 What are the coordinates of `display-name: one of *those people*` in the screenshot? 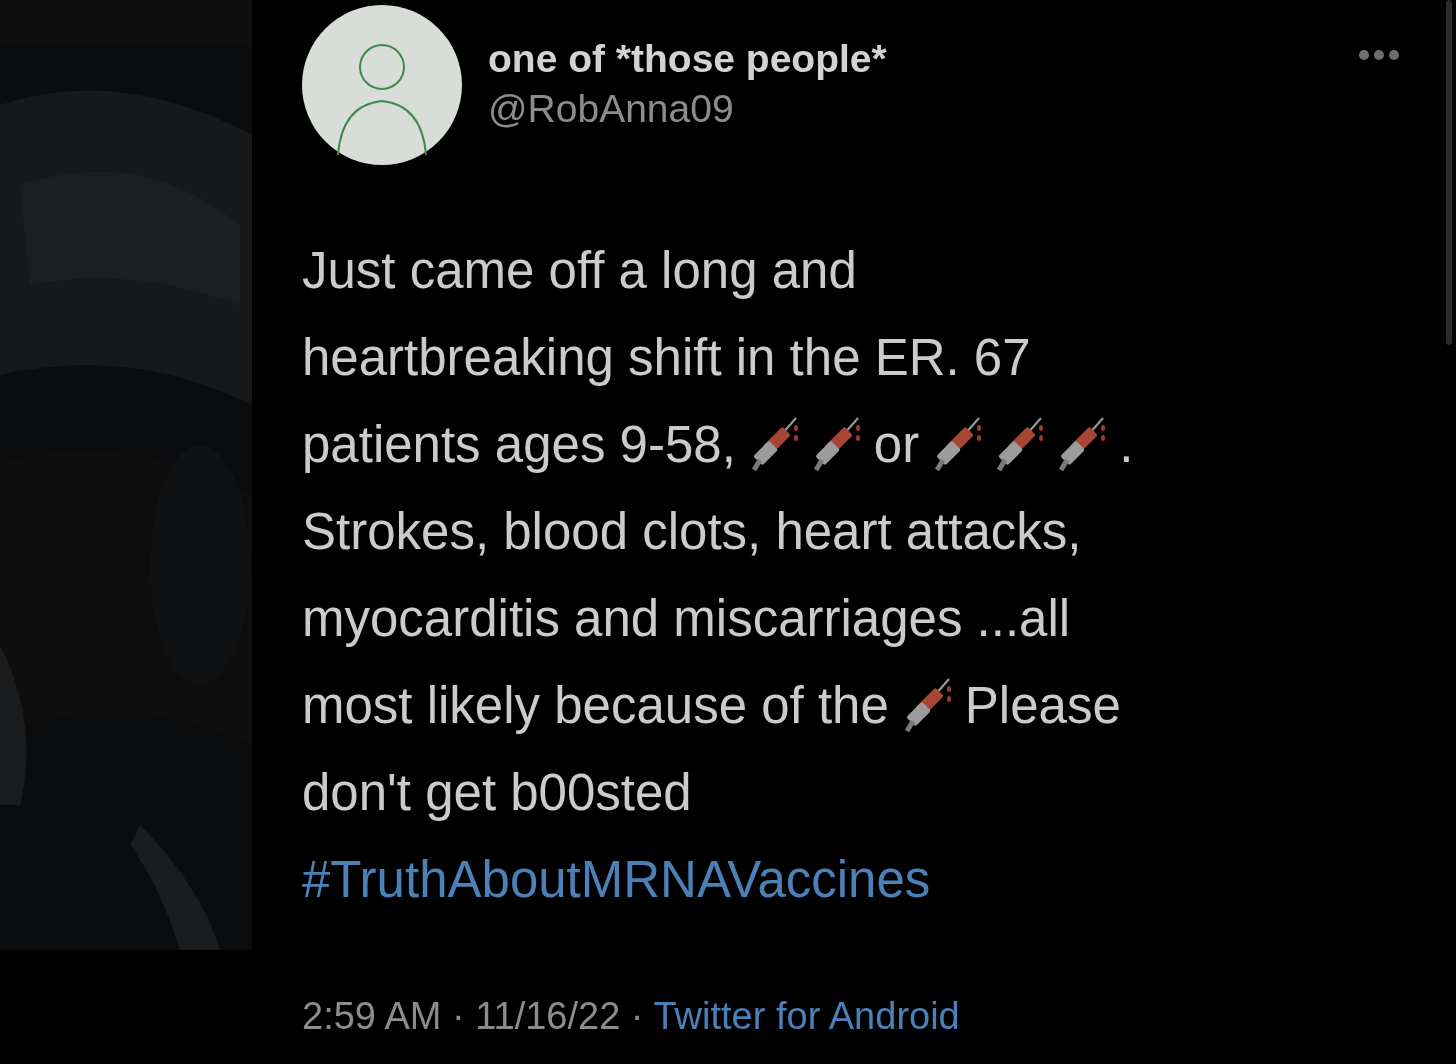 It's located at (687, 59).